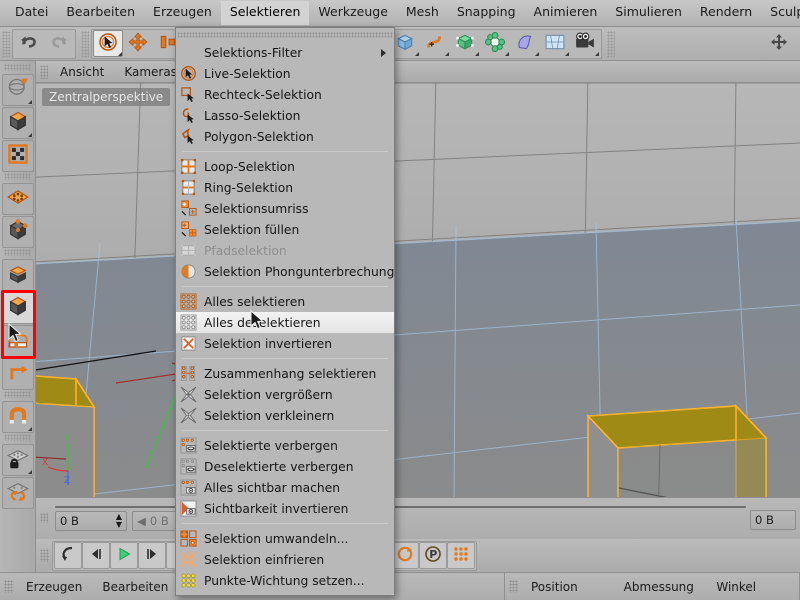  Describe the element at coordinates (353, 13) in the screenshot. I see `menu-item-werkzeuge: Werkzeuge` at that location.